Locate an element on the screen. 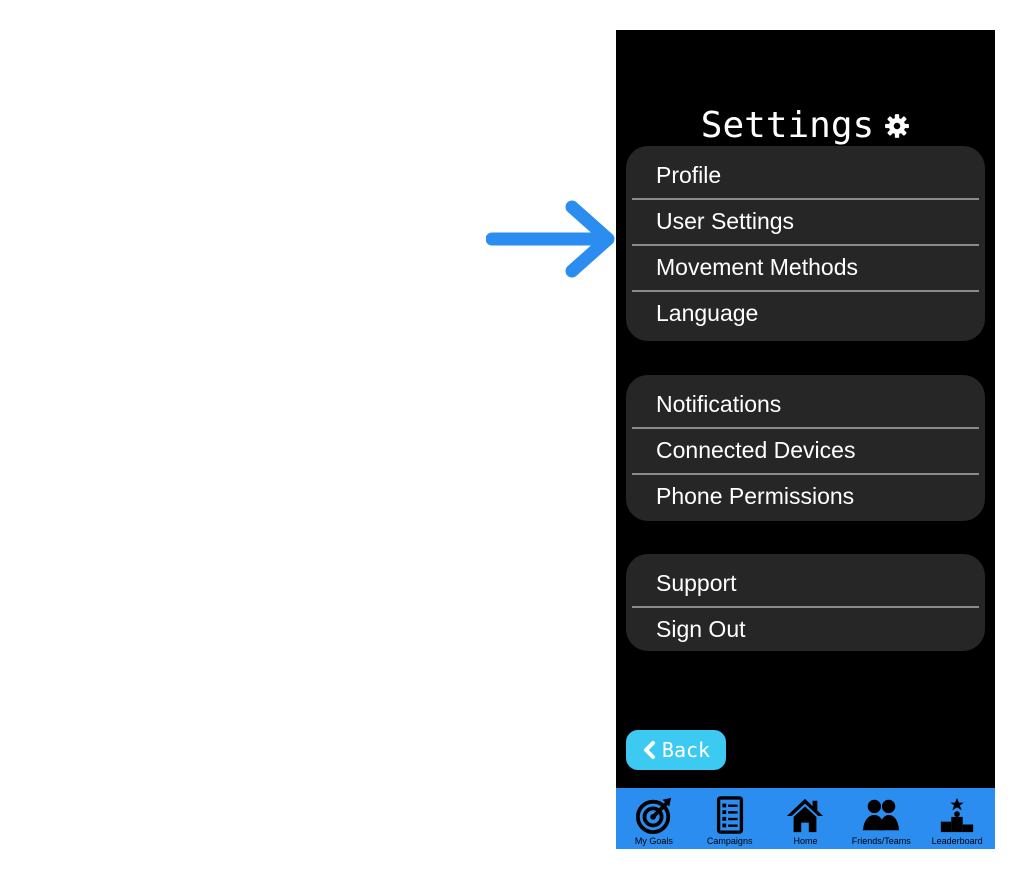  tab-leaderboard: Leaderboard is located at coordinates (957, 818).